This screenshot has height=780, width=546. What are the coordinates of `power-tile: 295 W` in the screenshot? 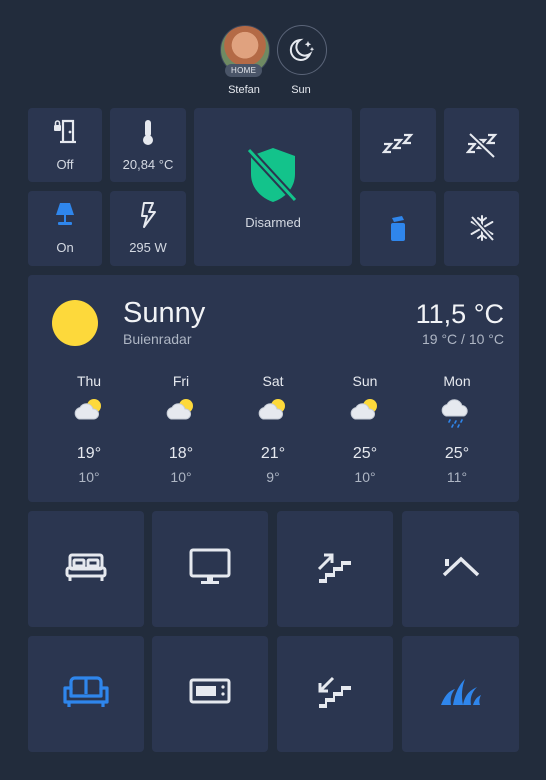 It's located at (148, 228).